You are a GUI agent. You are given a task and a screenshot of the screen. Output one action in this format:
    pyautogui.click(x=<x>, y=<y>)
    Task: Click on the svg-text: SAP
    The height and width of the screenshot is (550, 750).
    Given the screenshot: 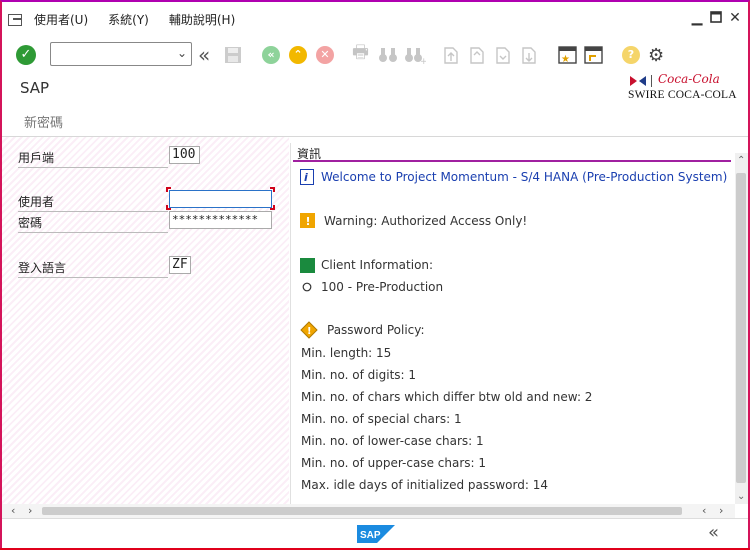 What is the action you would take?
    pyautogui.click(x=370, y=535)
    